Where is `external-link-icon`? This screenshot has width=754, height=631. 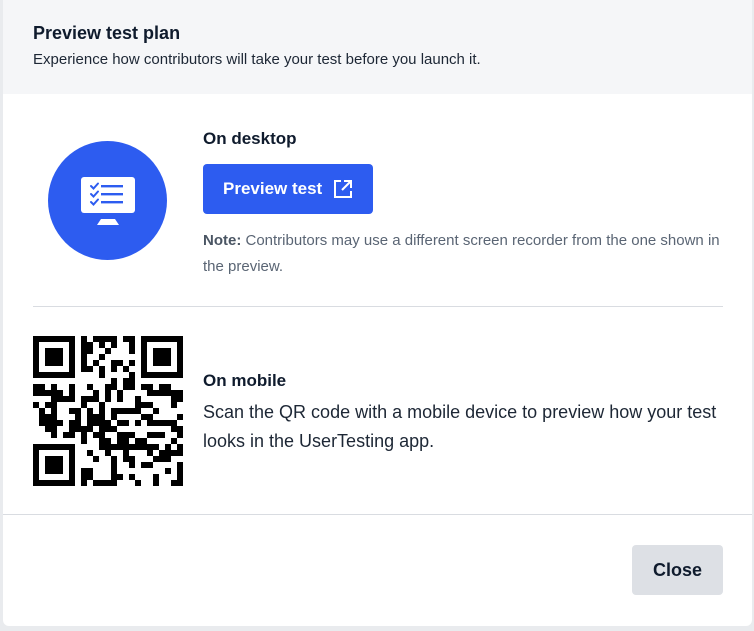
external-link-icon is located at coordinates (343, 189).